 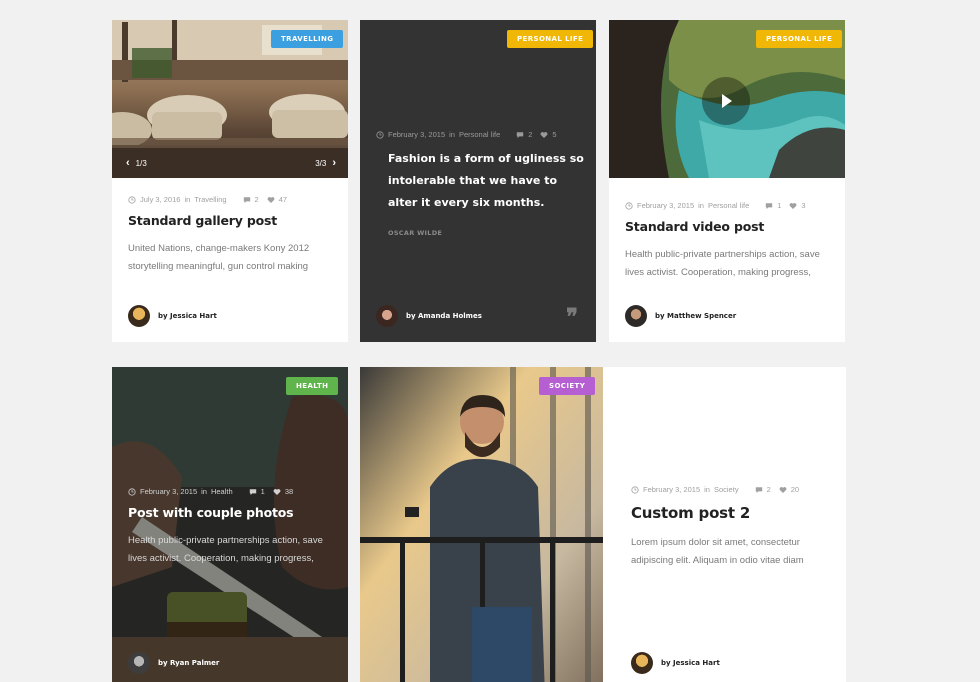 What do you see at coordinates (334, 163) in the screenshot?
I see `chevron-right-icon: ›` at bounding box center [334, 163].